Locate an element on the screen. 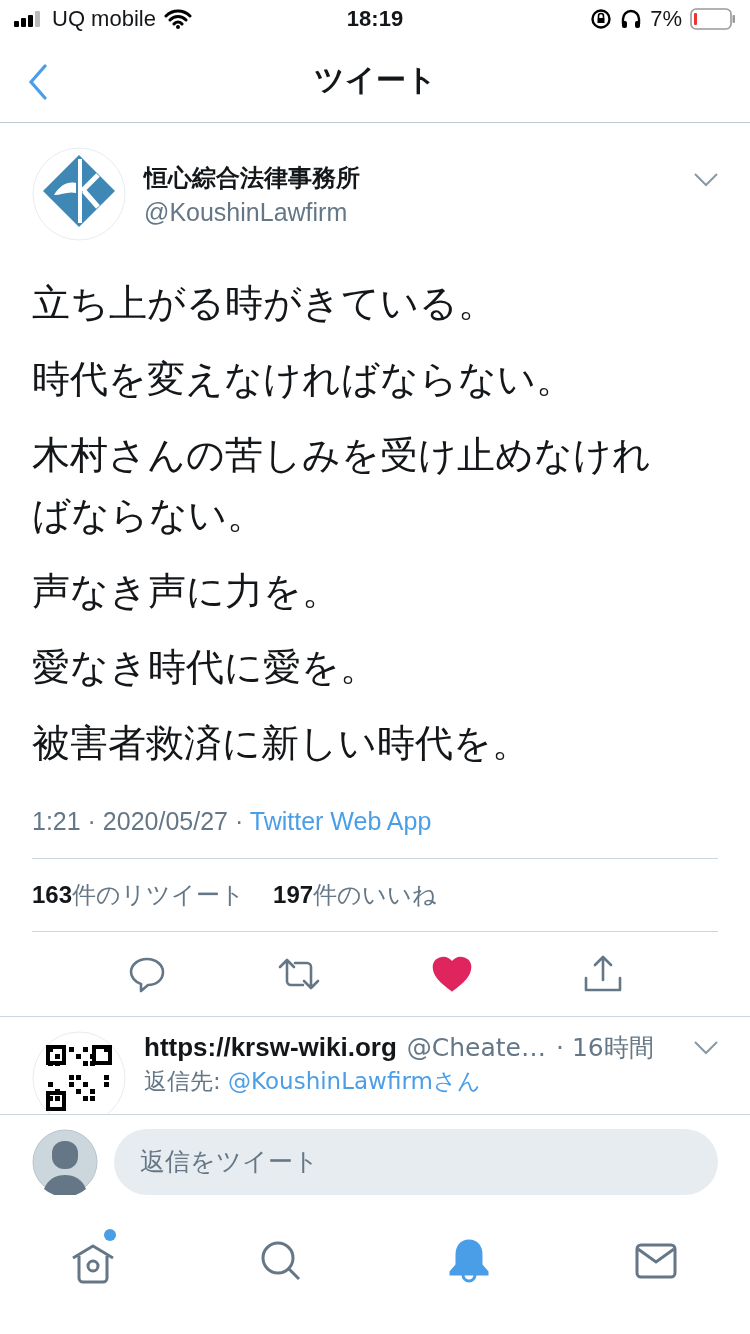 This screenshot has height=1334, width=750. clock: 18:19 is located at coordinates (375, 19).